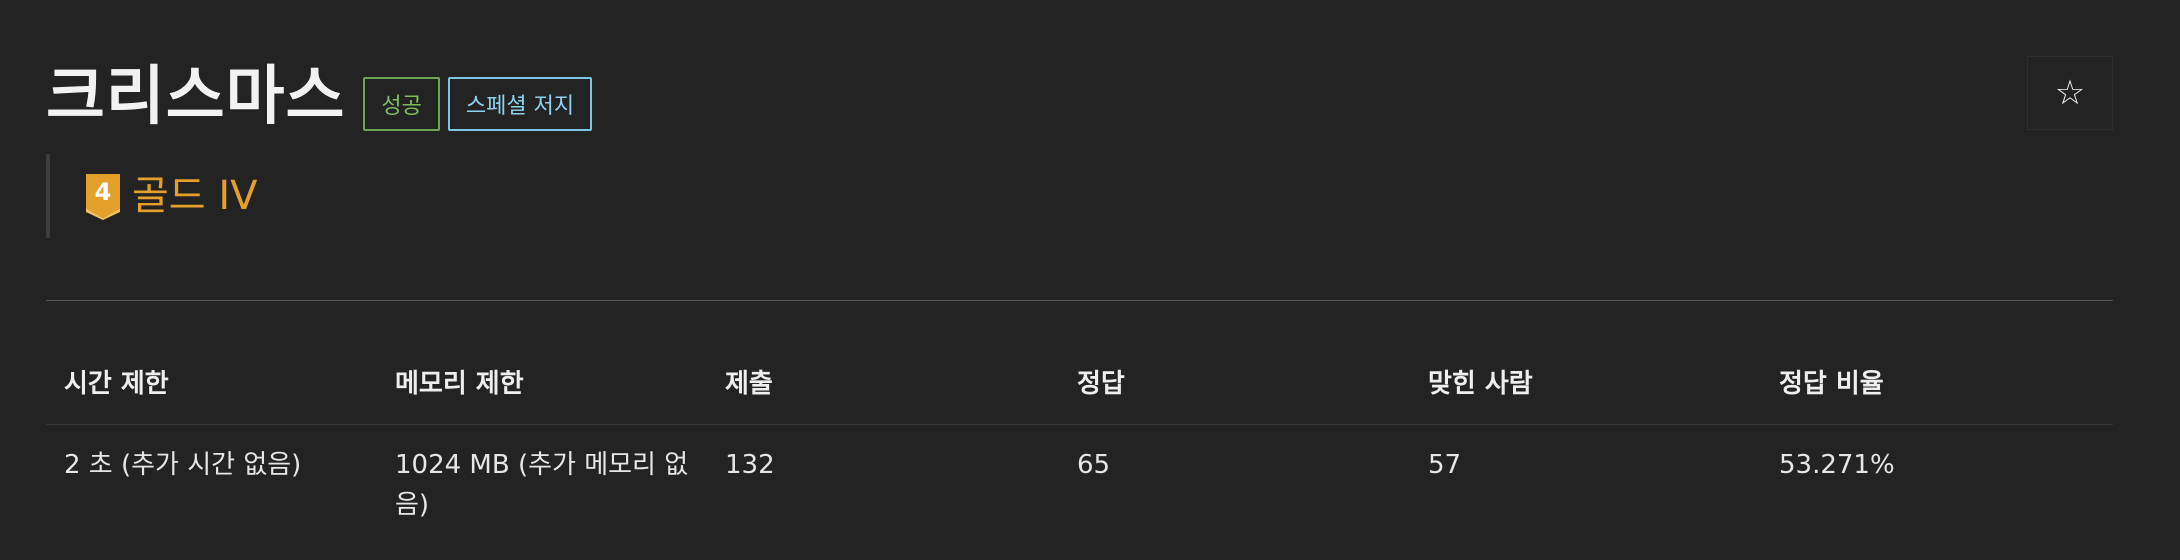 This screenshot has height=560, width=2180. What do you see at coordinates (1831, 384) in the screenshot?
I see `header-accept-ratio: 정답 비율` at bounding box center [1831, 384].